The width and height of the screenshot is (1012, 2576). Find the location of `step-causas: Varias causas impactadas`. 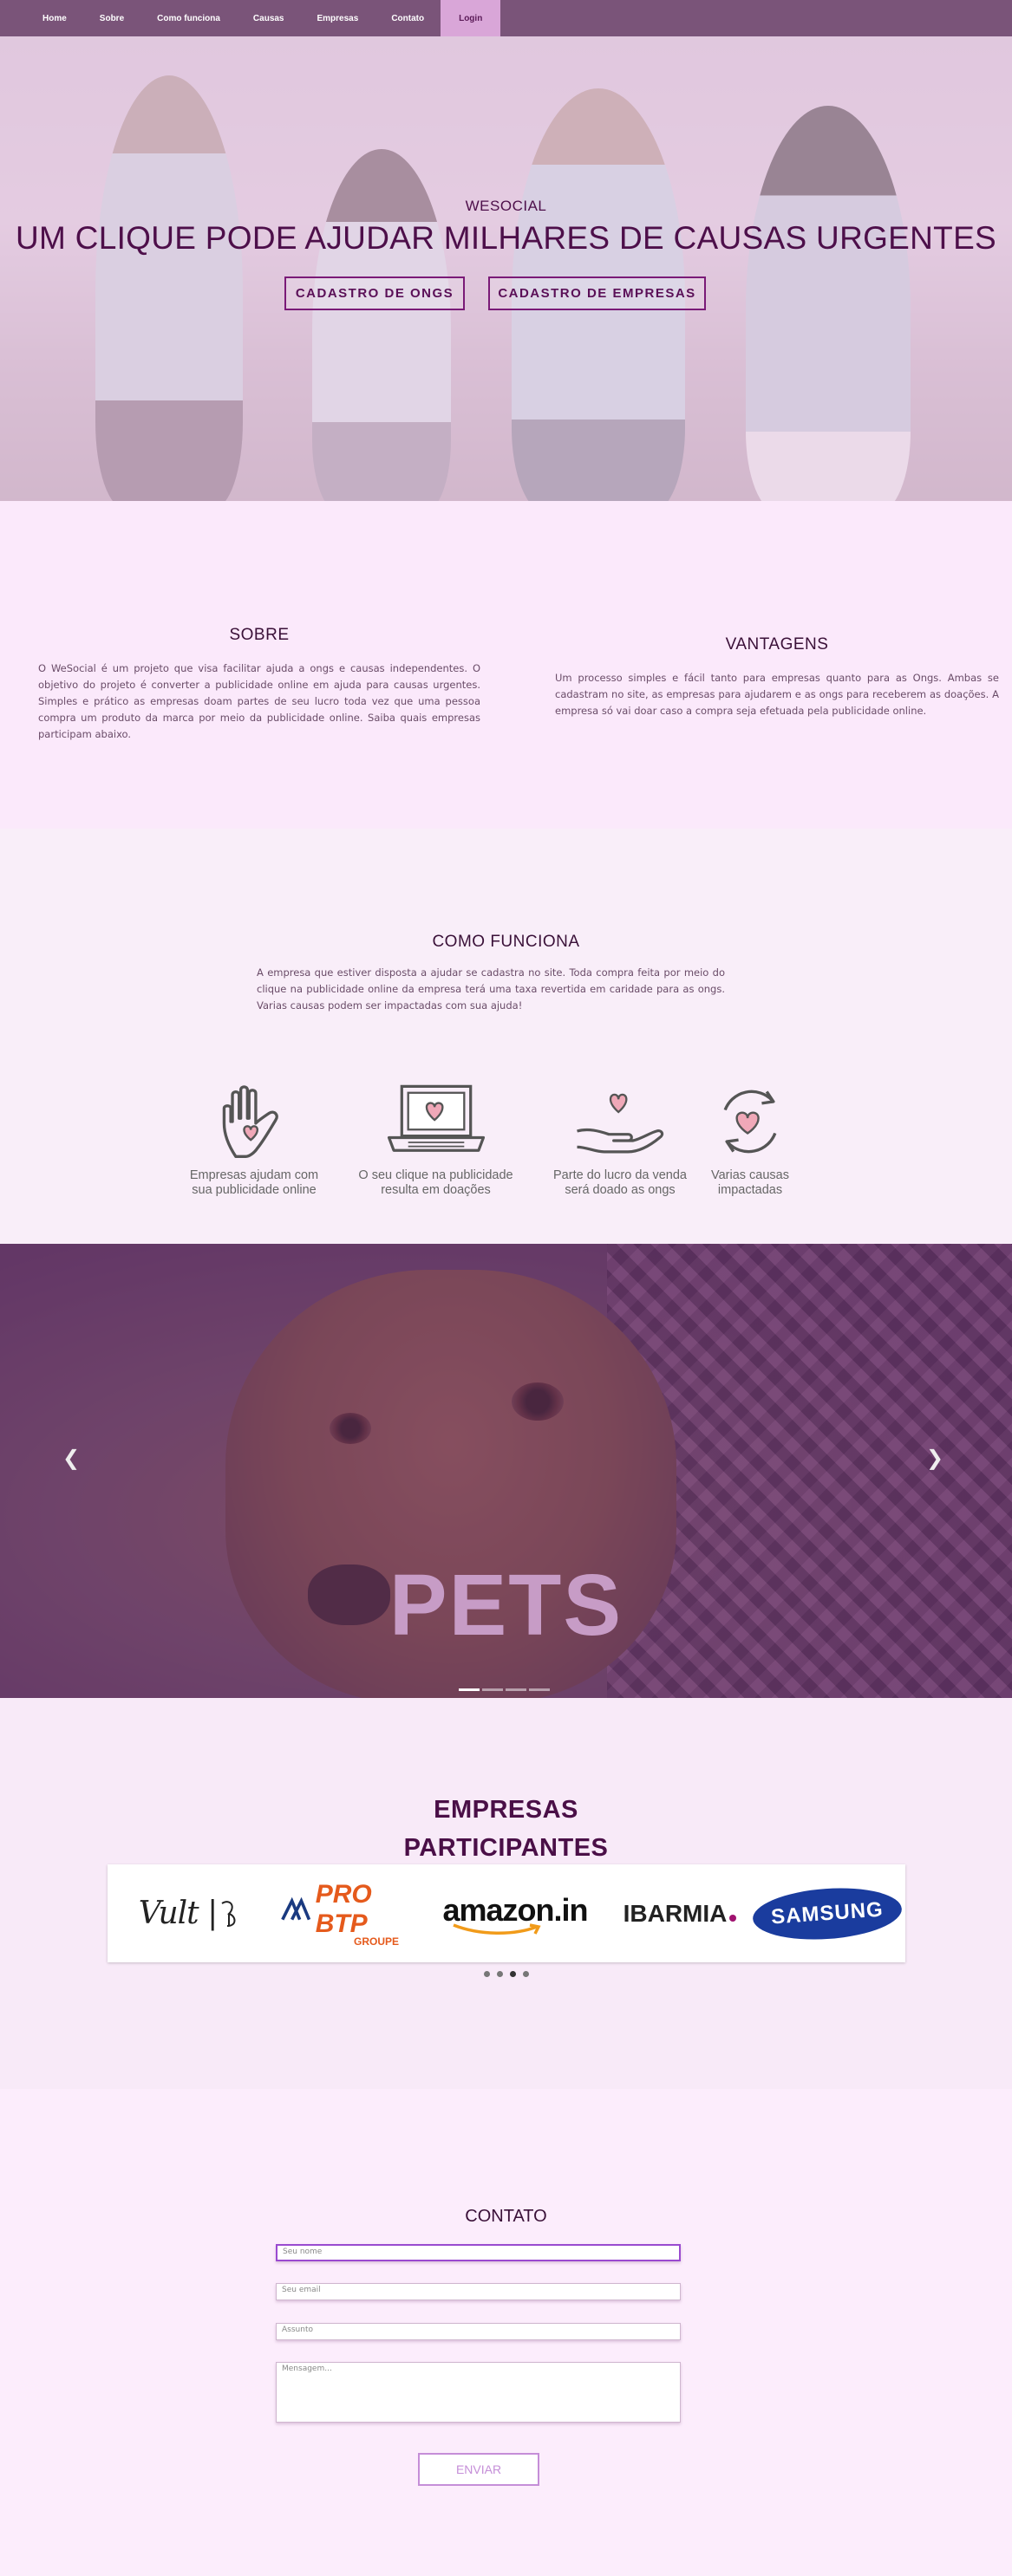

step-causas: Varias causas impactadas is located at coordinates (750, 1139).